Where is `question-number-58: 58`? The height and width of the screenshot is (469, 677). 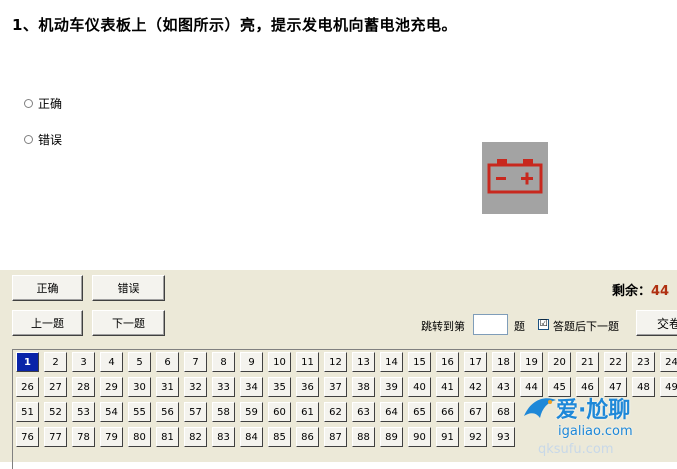
question-number-58: 58 is located at coordinates (223, 412).